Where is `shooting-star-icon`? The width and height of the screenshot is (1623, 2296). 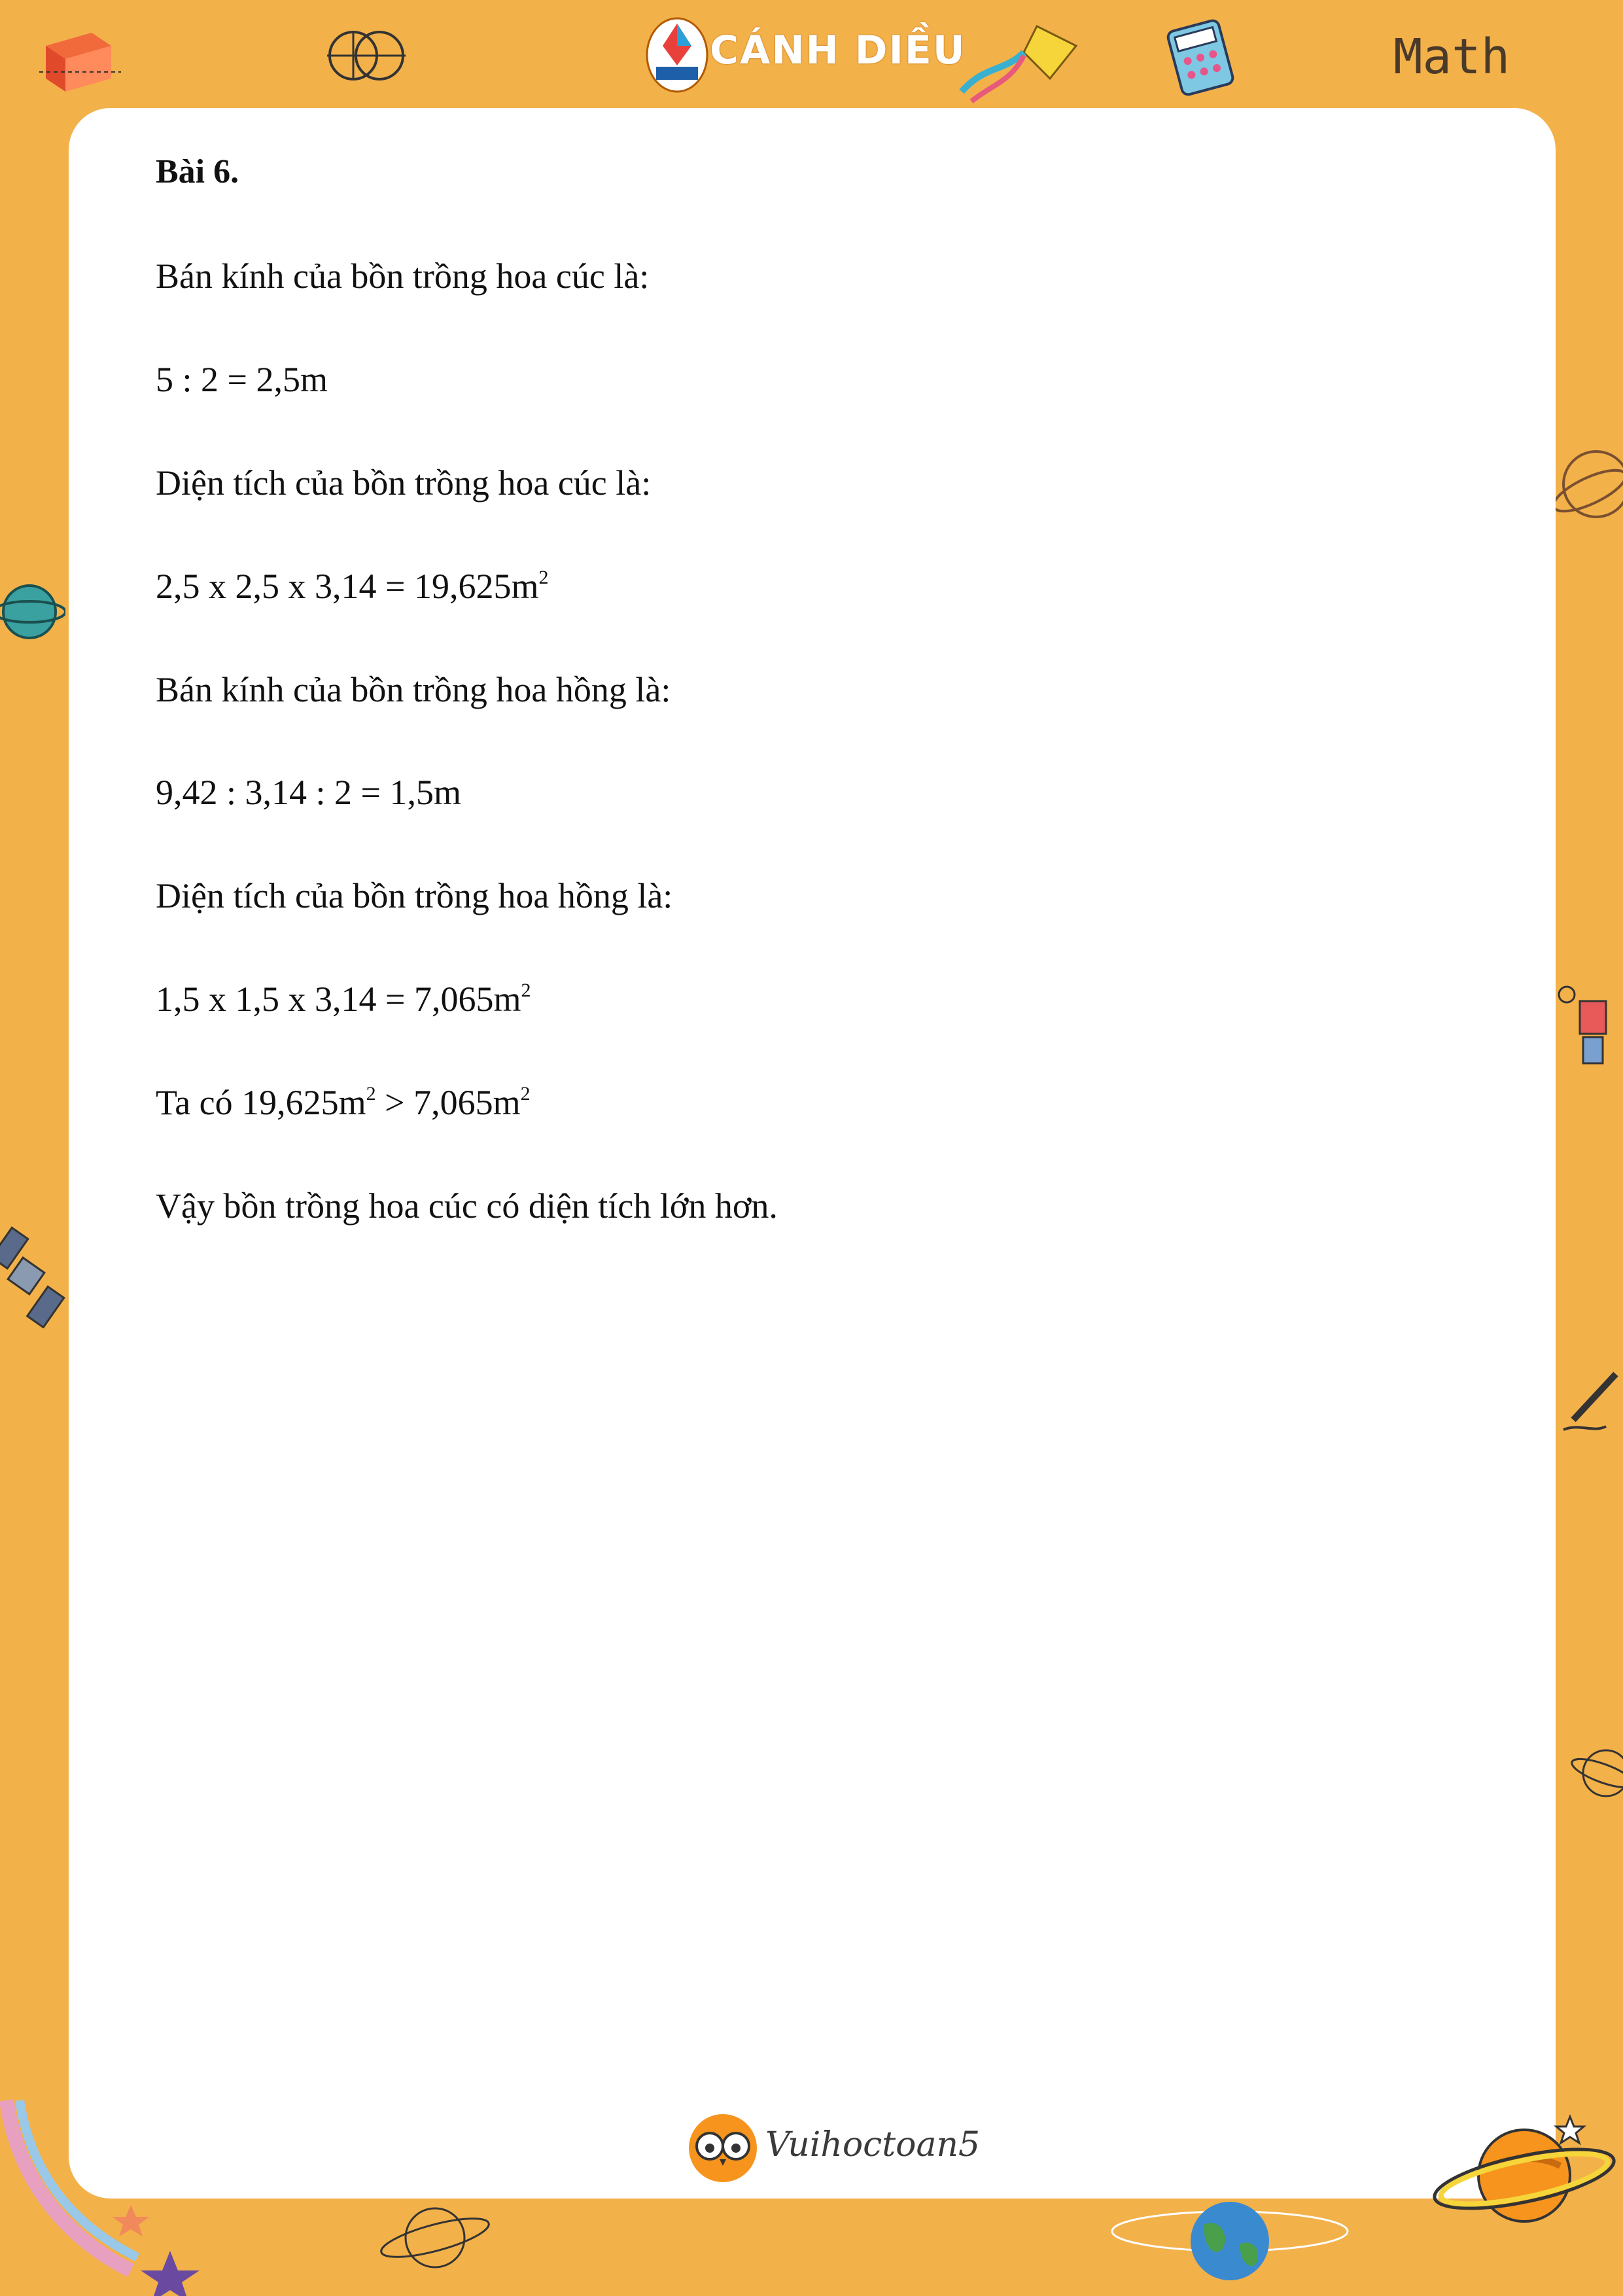
shooting-star-icon is located at coordinates (100, 2197).